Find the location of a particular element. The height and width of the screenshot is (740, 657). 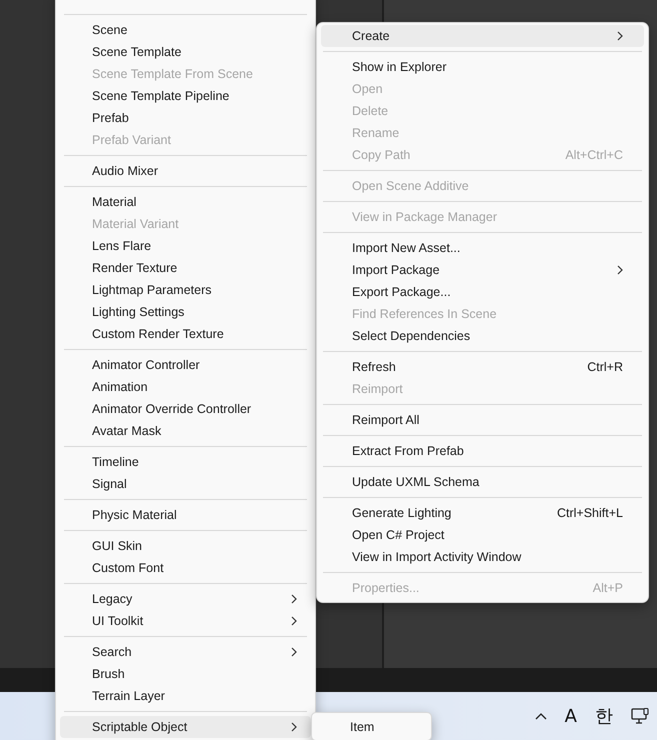

menu-item: Animator Override Controller is located at coordinates (185, 409).